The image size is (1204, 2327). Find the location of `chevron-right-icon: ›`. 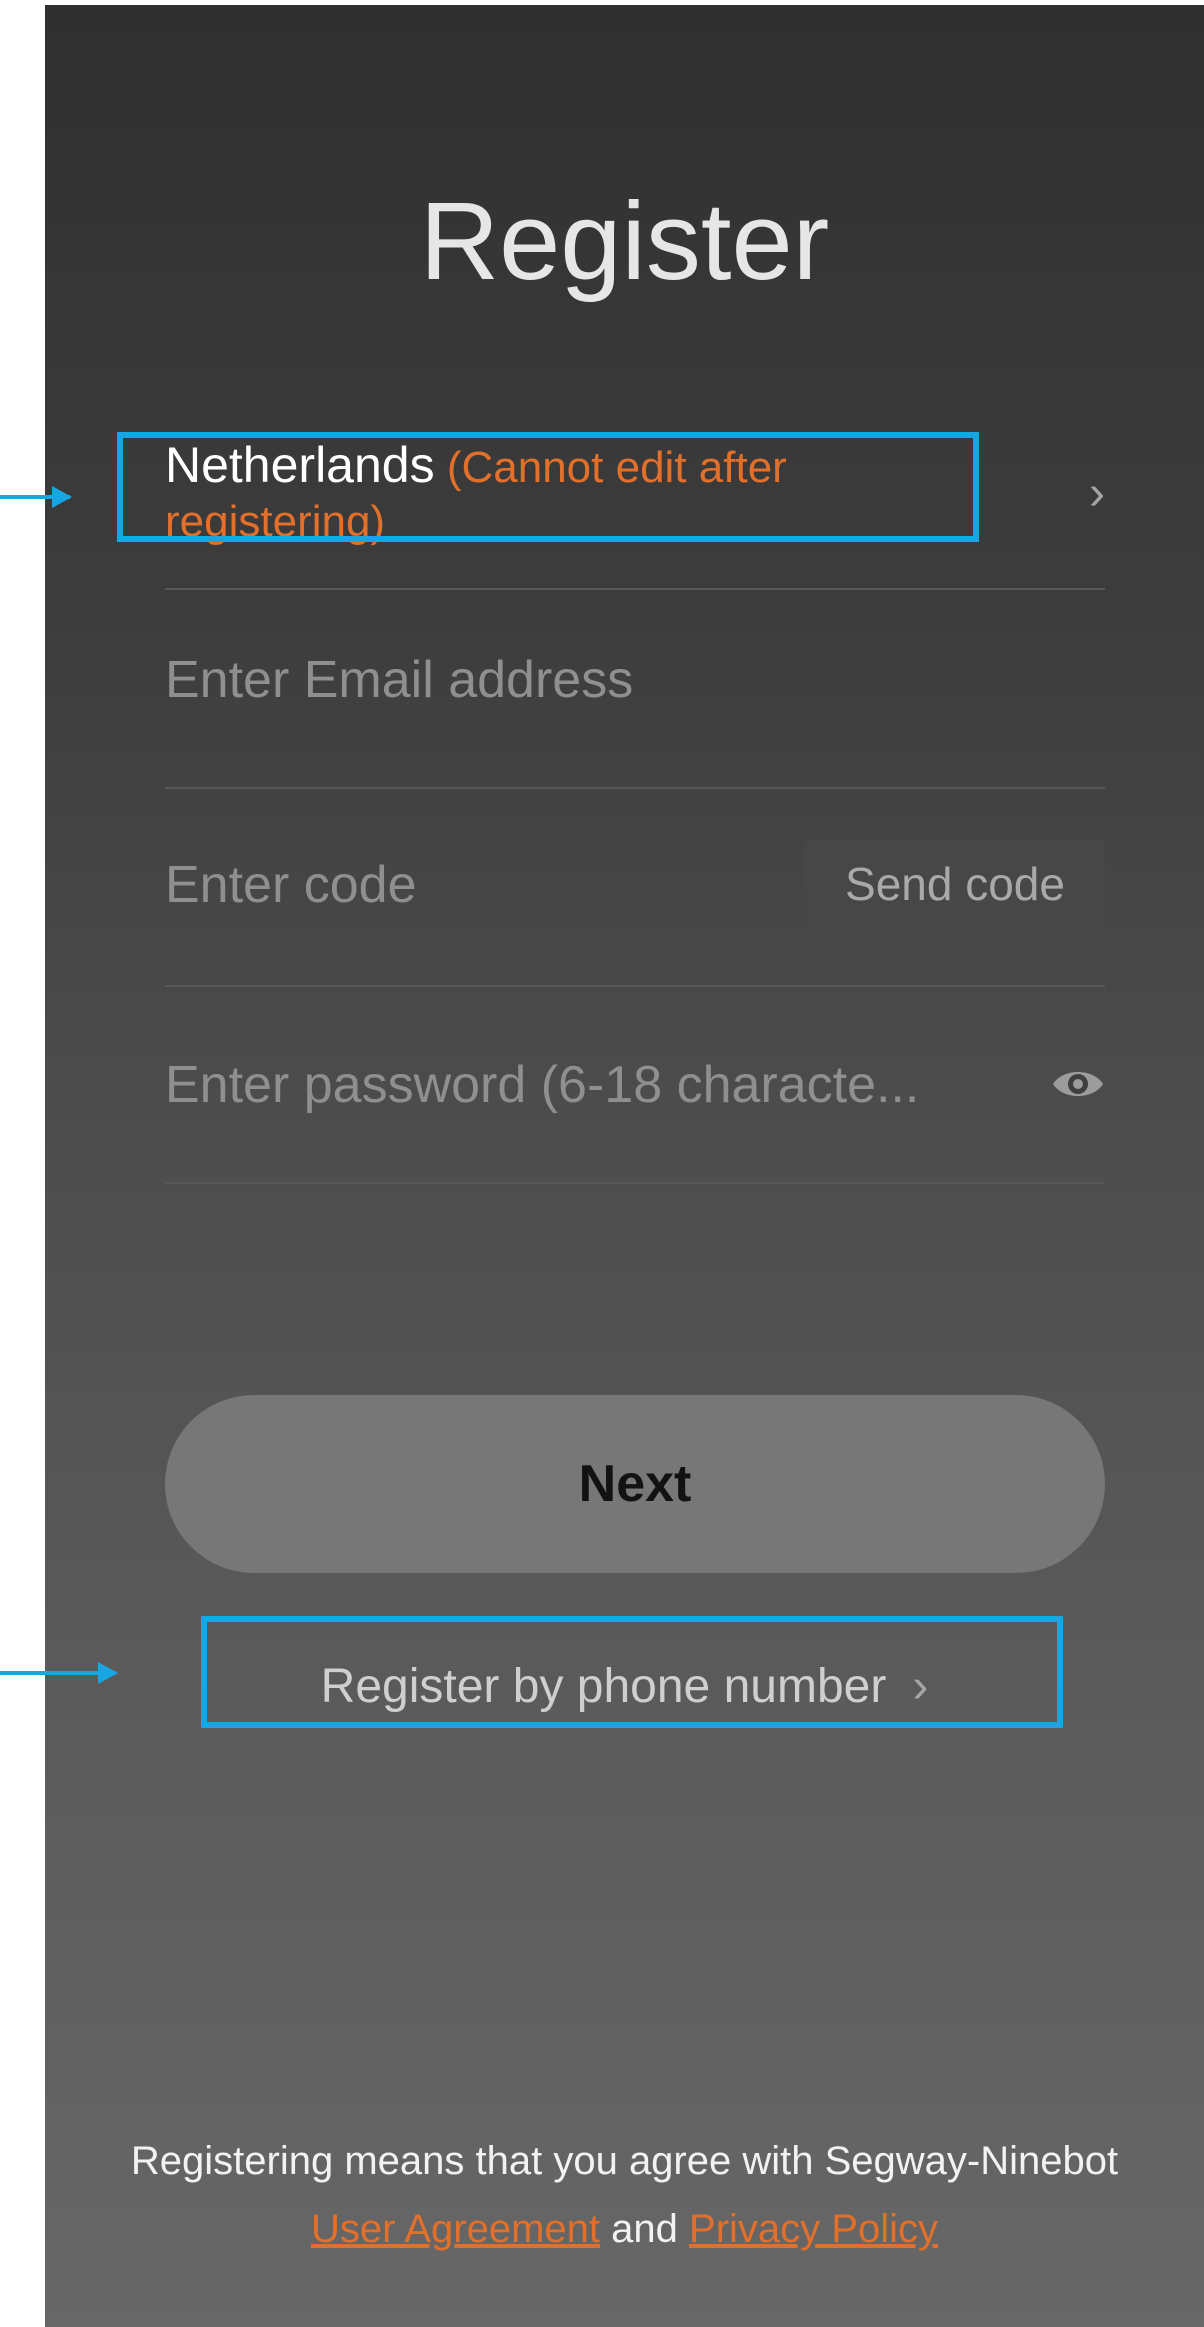

chevron-right-icon: › is located at coordinates (1097, 493).